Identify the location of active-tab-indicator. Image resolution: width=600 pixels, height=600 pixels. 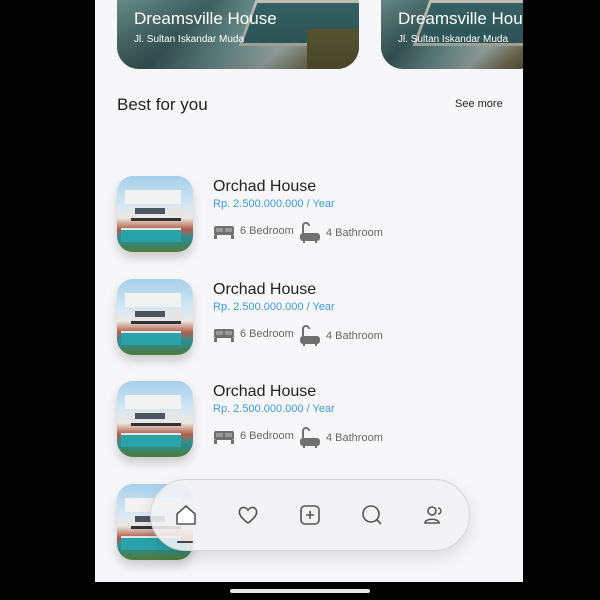
(185, 542).